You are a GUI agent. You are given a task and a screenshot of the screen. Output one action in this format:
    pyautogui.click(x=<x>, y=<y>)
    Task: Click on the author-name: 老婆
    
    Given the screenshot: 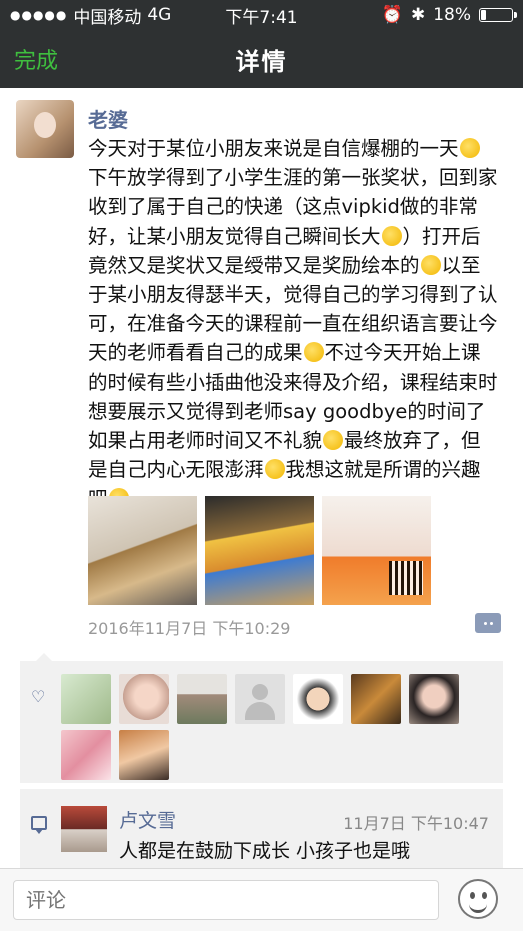 What is the action you would take?
    pyautogui.click(x=108, y=118)
    